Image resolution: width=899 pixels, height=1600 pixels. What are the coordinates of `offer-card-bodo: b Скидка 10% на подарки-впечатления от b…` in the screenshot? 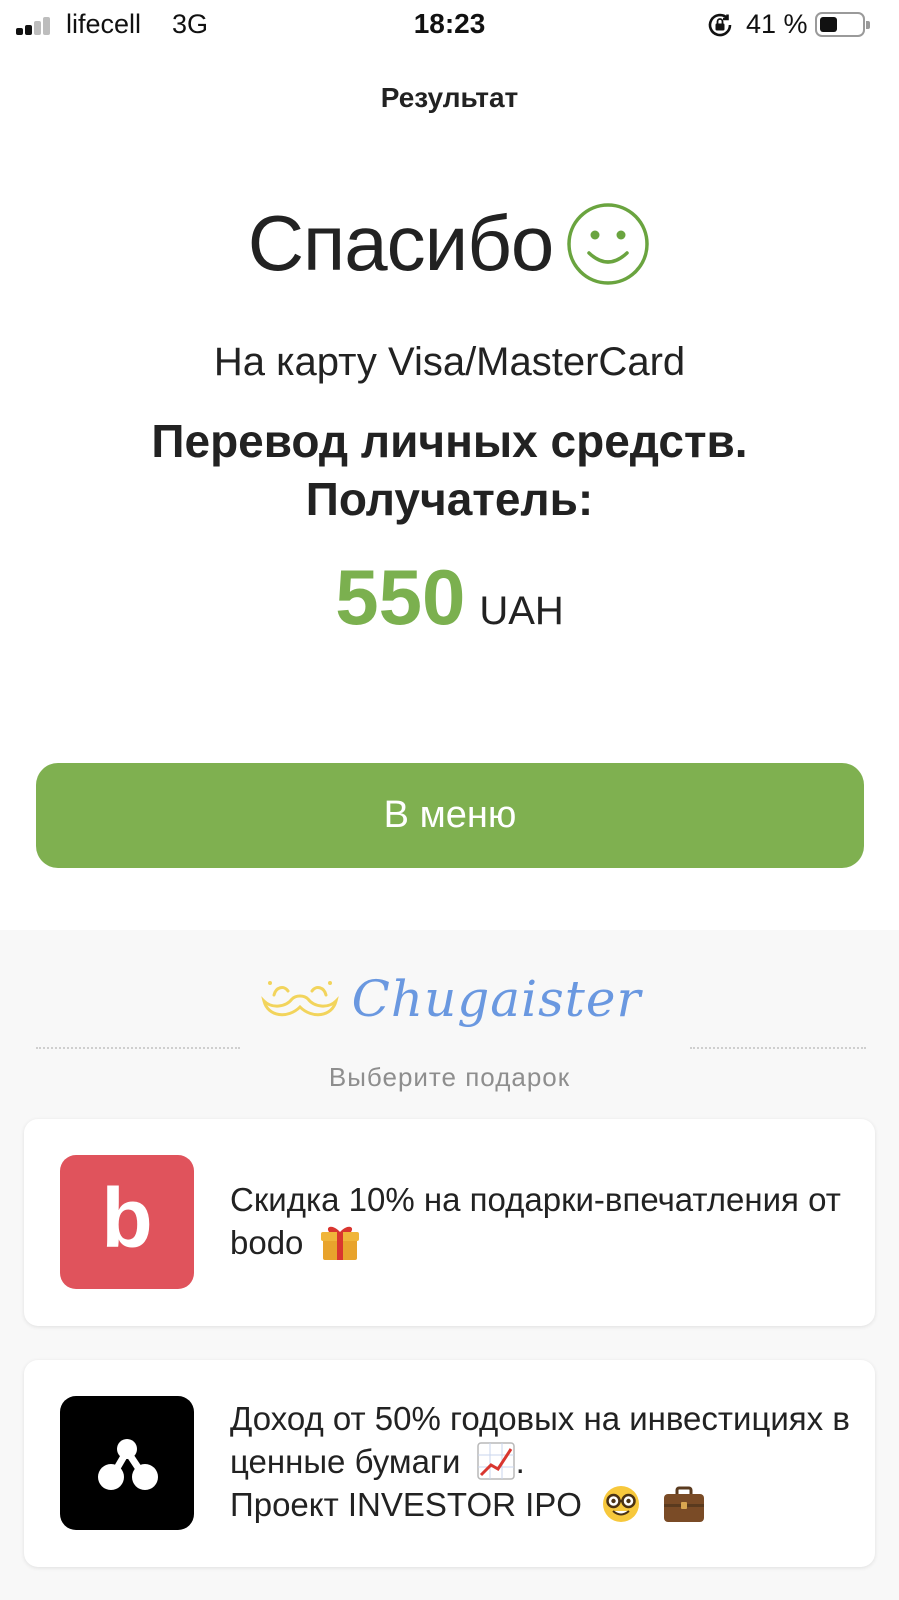 It's located at (449, 1222).